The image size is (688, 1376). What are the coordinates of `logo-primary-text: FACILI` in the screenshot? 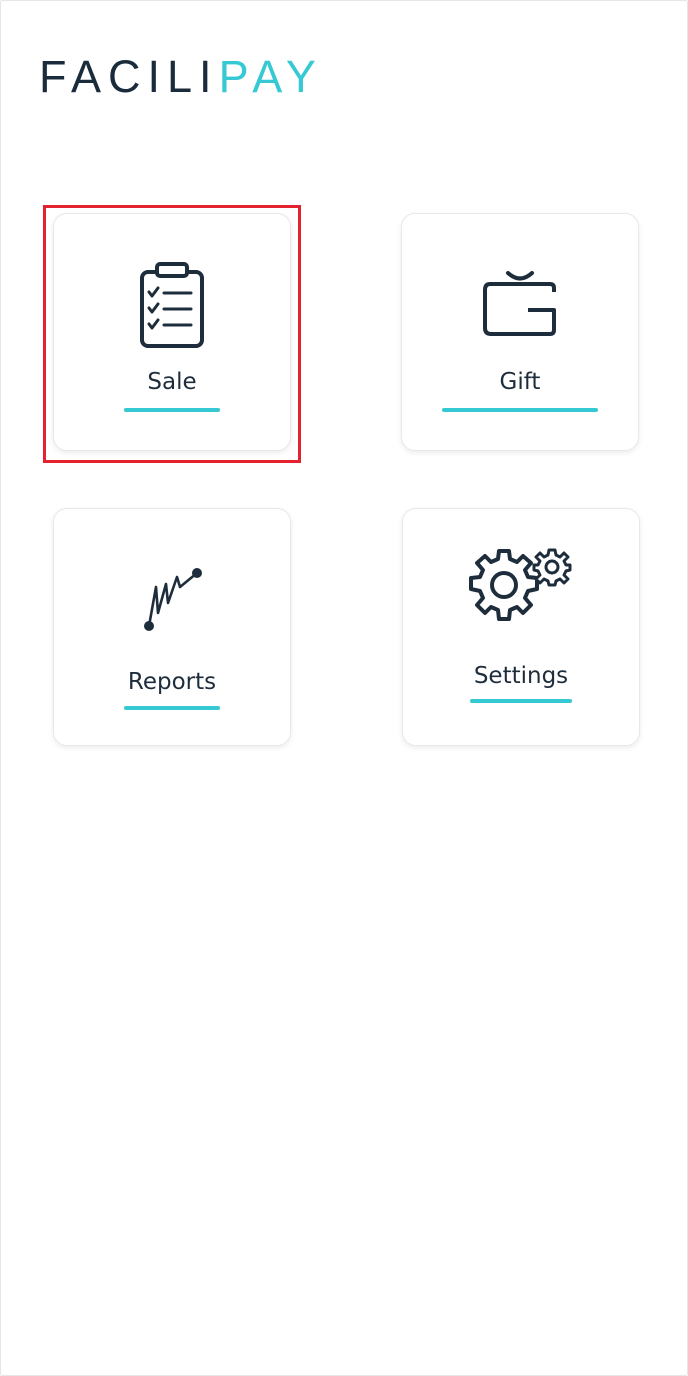 It's located at (129, 76).